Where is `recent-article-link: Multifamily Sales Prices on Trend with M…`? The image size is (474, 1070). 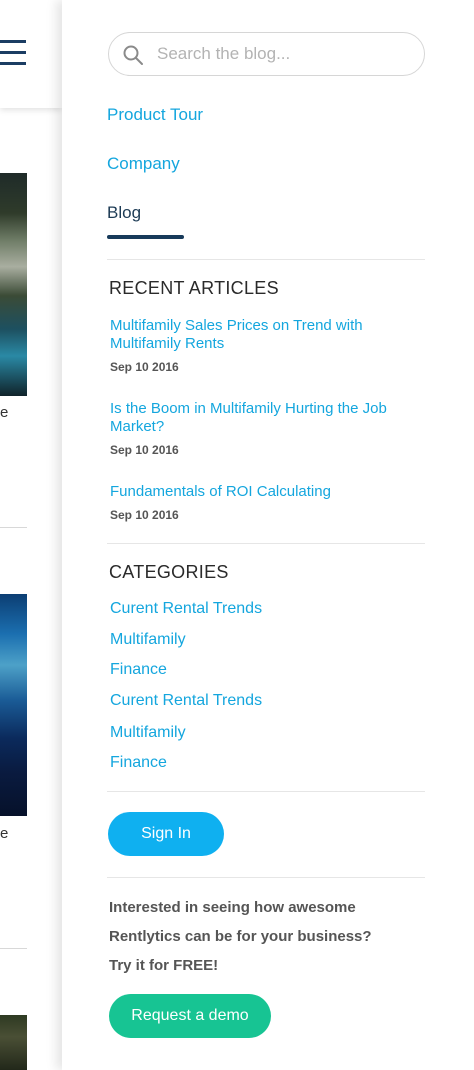
recent-article-link: Multifamily Sales Prices on Trend with M… is located at coordinates (260, 335).